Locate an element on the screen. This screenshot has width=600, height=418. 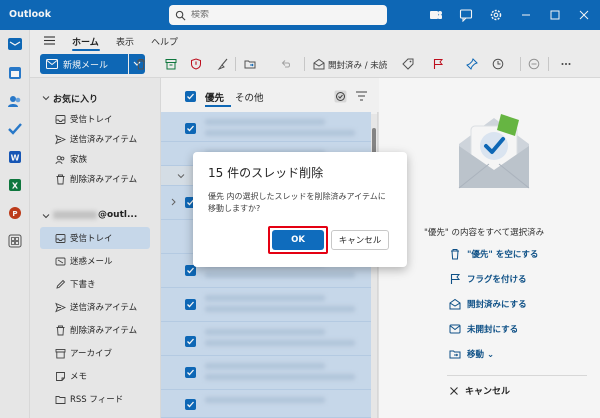
dialog-message: 優先 内の選択したスレッドを削除済みアイテムに移動しますか? is located at coordinates (297, 202).